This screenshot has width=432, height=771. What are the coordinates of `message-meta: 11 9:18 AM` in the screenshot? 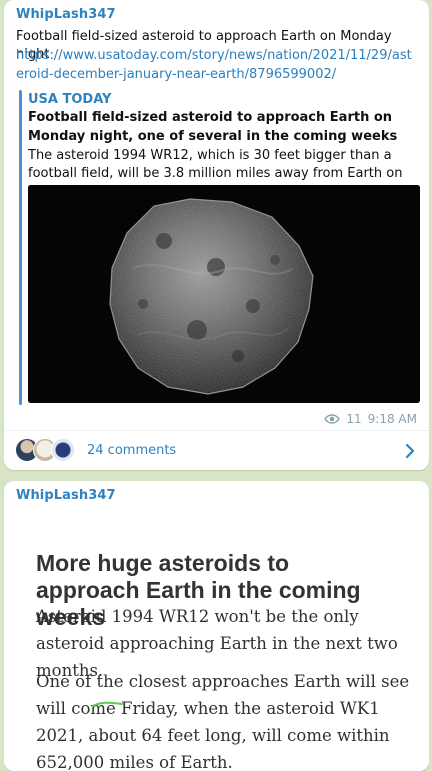 It's located at (370, 419).